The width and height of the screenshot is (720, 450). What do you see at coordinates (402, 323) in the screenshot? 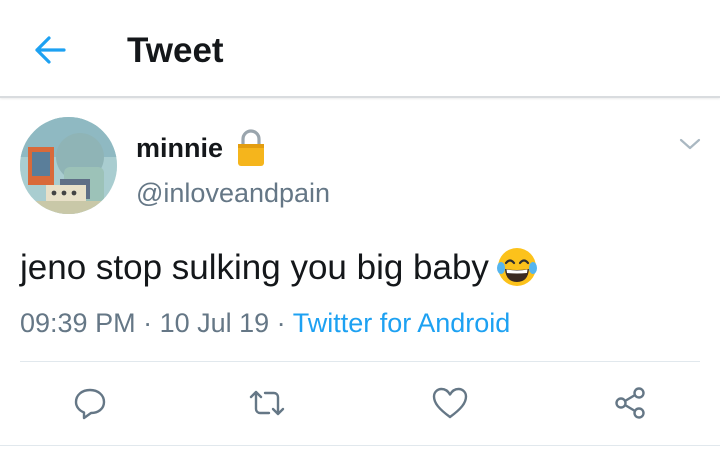
I see `tweet-source-link: Twitter for Android` at bounding box center [402, 323].